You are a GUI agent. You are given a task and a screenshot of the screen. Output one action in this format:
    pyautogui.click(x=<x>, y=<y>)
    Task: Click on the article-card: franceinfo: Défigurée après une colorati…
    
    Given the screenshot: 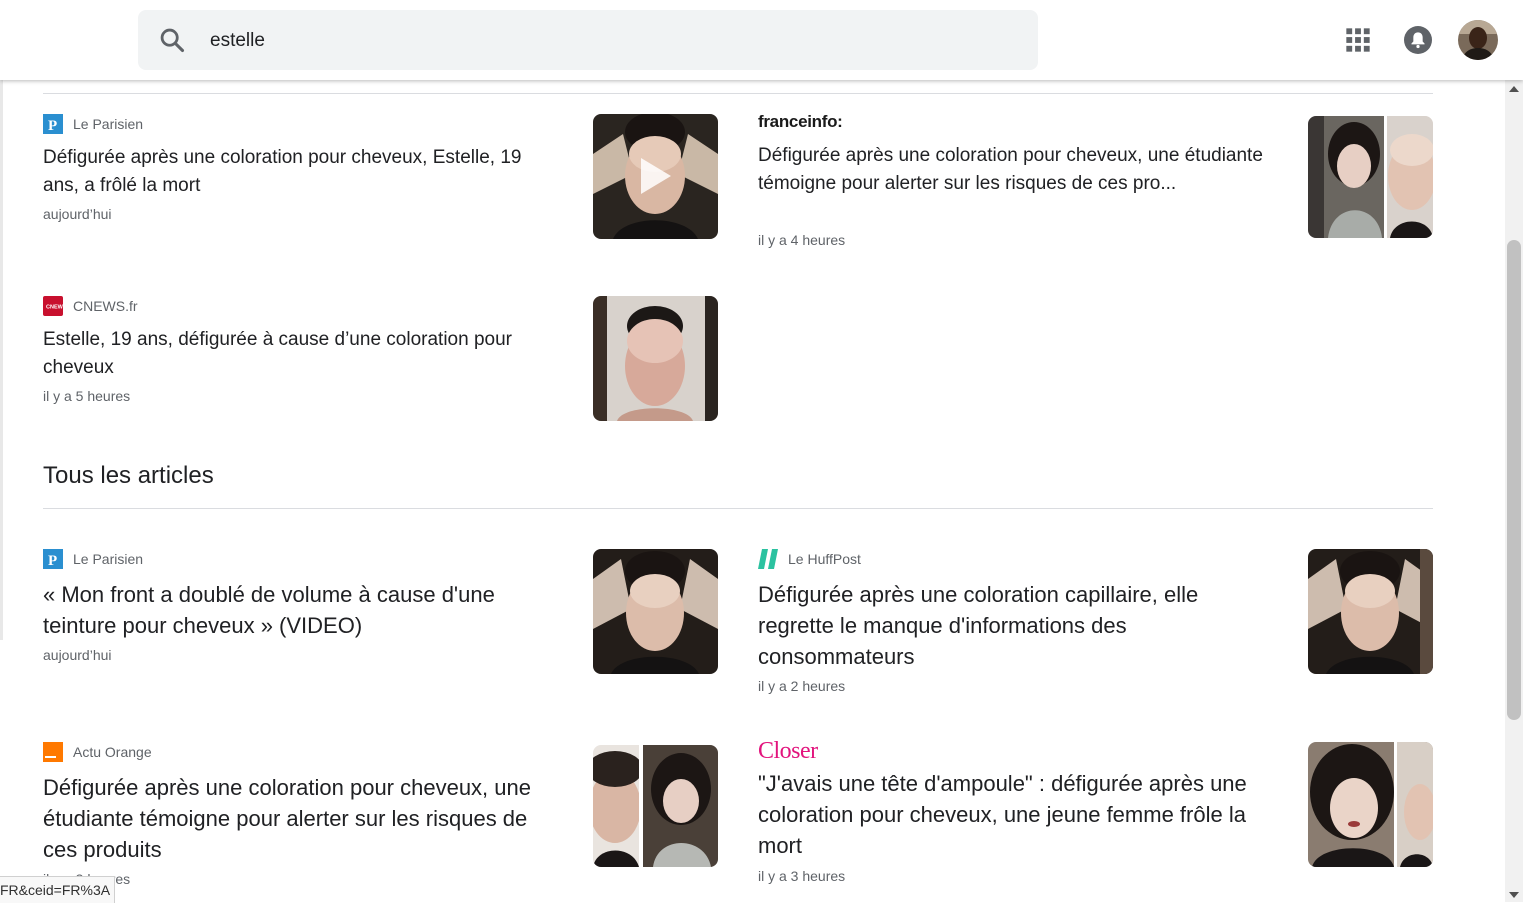 What is the action you would take?
    pyautogui.click(x=1018, y=182)
    